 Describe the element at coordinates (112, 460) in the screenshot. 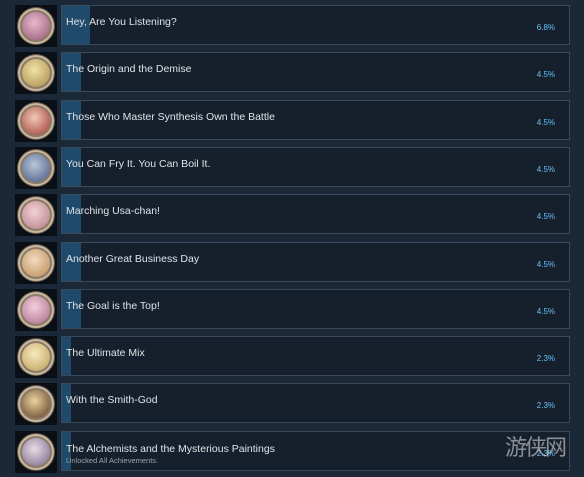

I see `achievement-subtitle: Unlocked All Achievements.` at that location.